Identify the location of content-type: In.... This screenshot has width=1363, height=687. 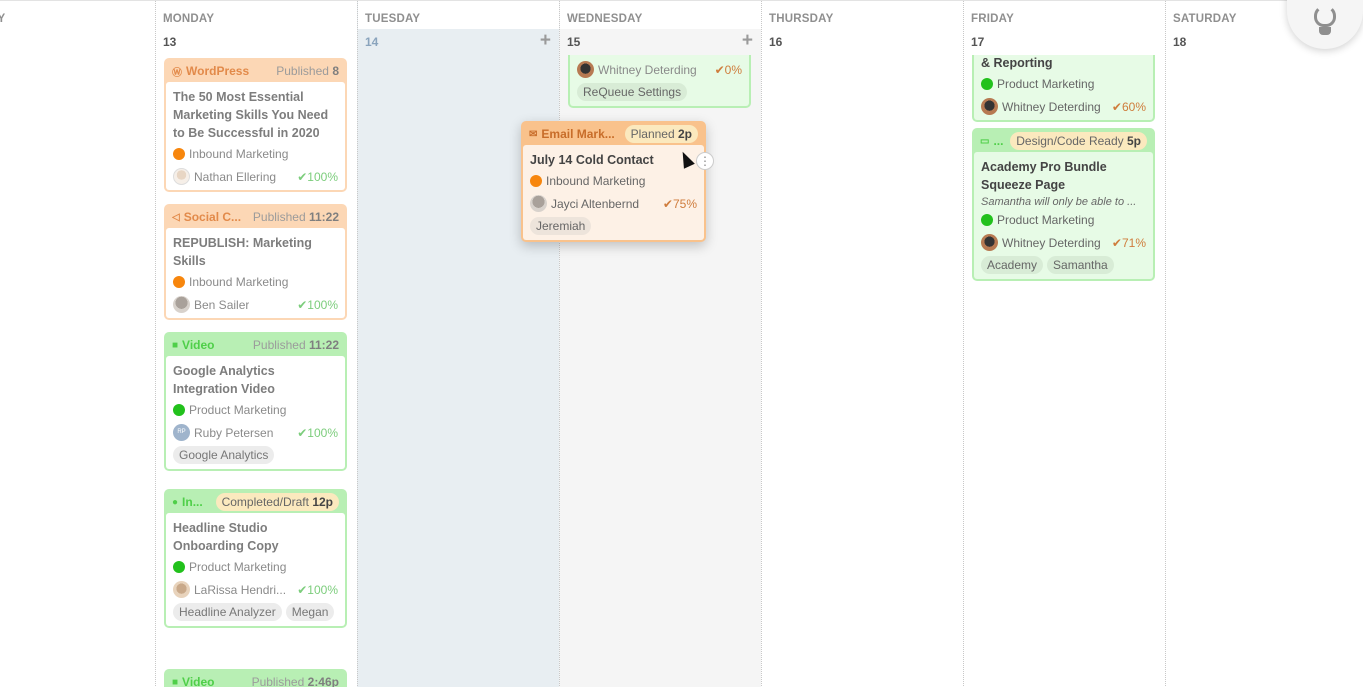
(192, 502).